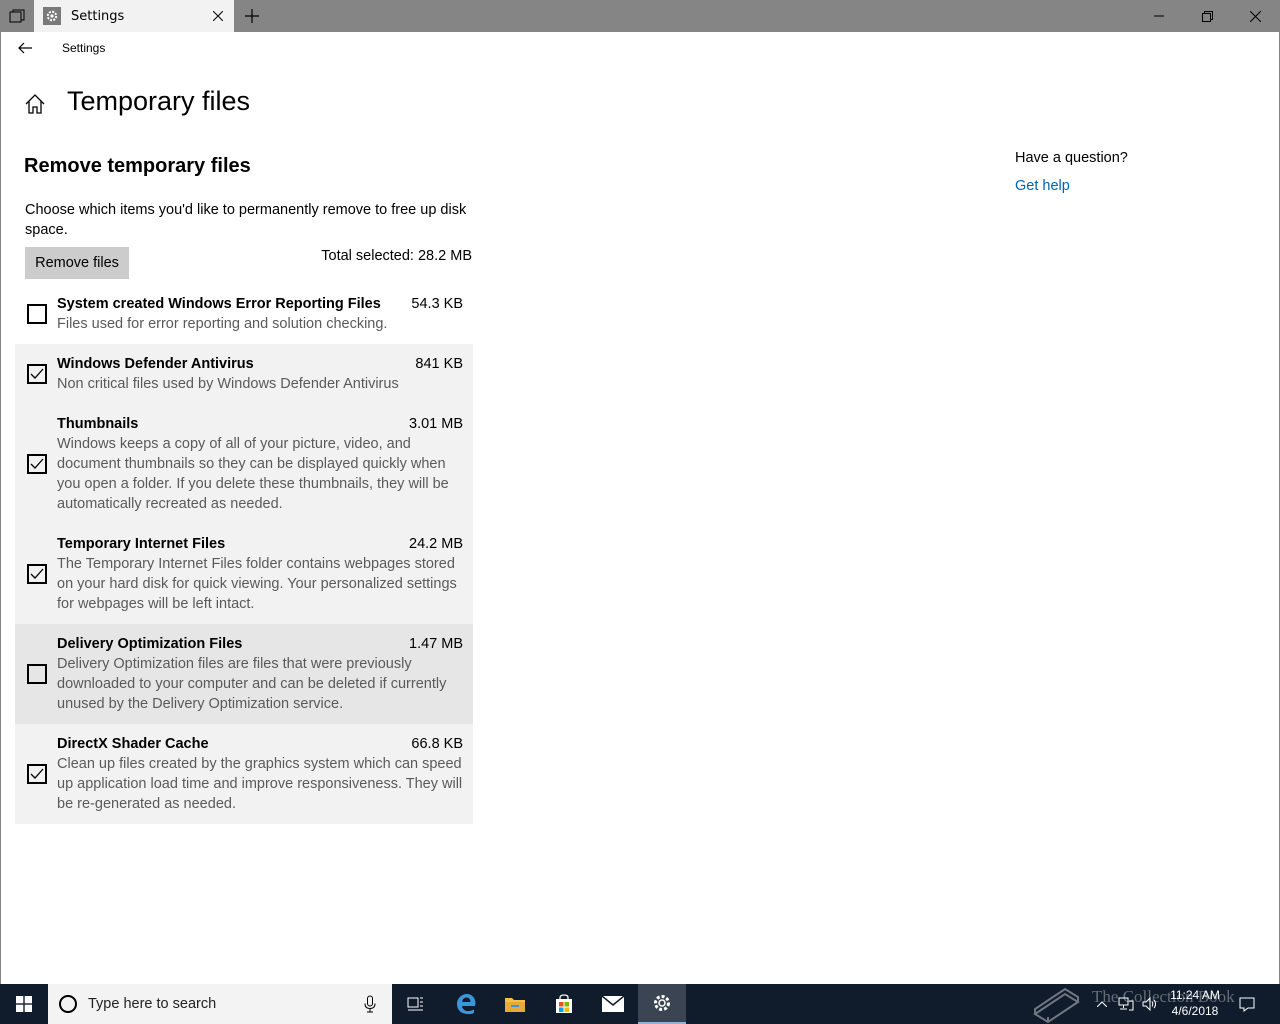 This screenshot has width=1280, height=1024. Describe the element at coordinates (370, 1004) in the screenshot. I see `microphone-icon` at that location.